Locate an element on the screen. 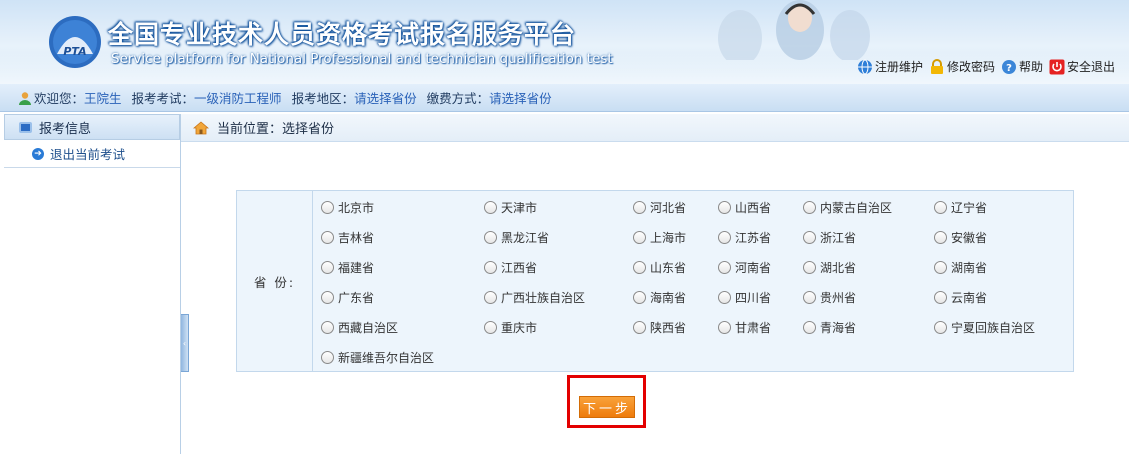  province-option: 西藏自治区 is located at coordinates (359, 327).